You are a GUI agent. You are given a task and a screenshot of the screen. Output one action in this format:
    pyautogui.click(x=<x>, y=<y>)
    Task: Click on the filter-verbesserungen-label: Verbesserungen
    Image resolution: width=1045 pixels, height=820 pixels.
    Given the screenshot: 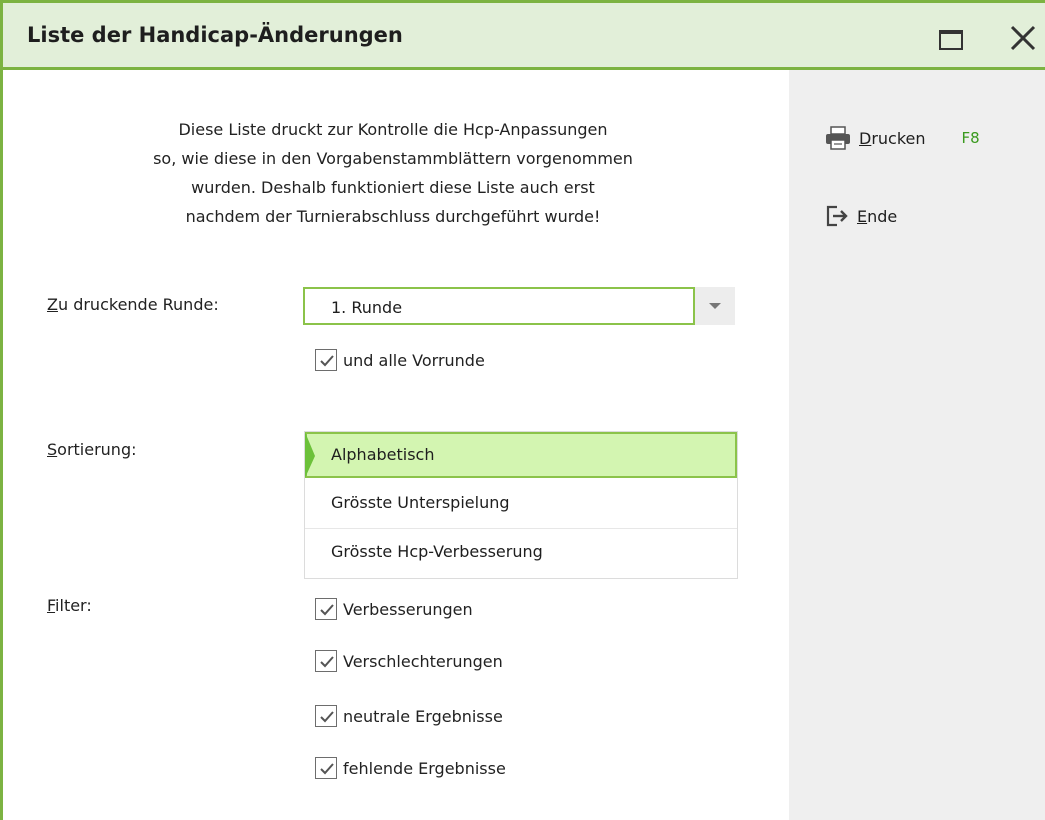 What is the action you would take?
    pyautogui.click(x=408, y=609)
    